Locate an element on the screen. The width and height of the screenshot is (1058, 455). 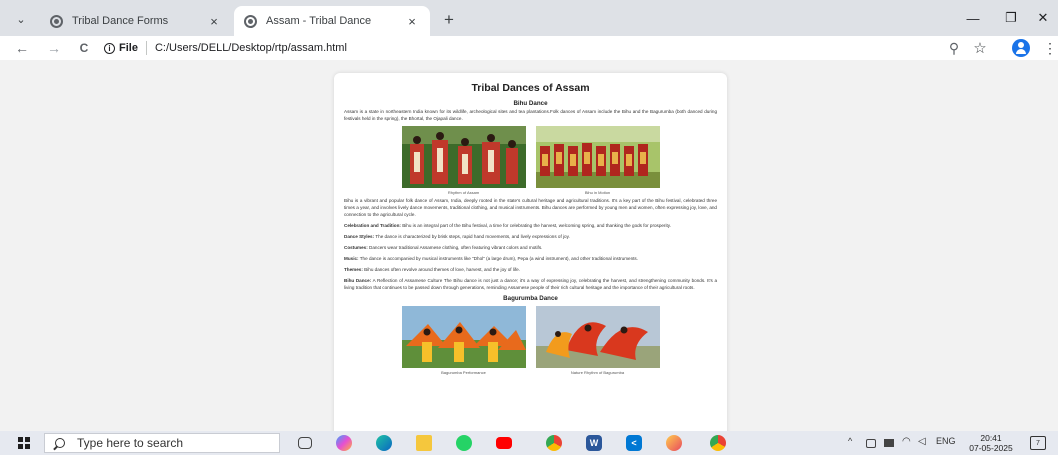
figure-bihu-in-motion: Bihu in Motion is located at coordinates (597, 160).